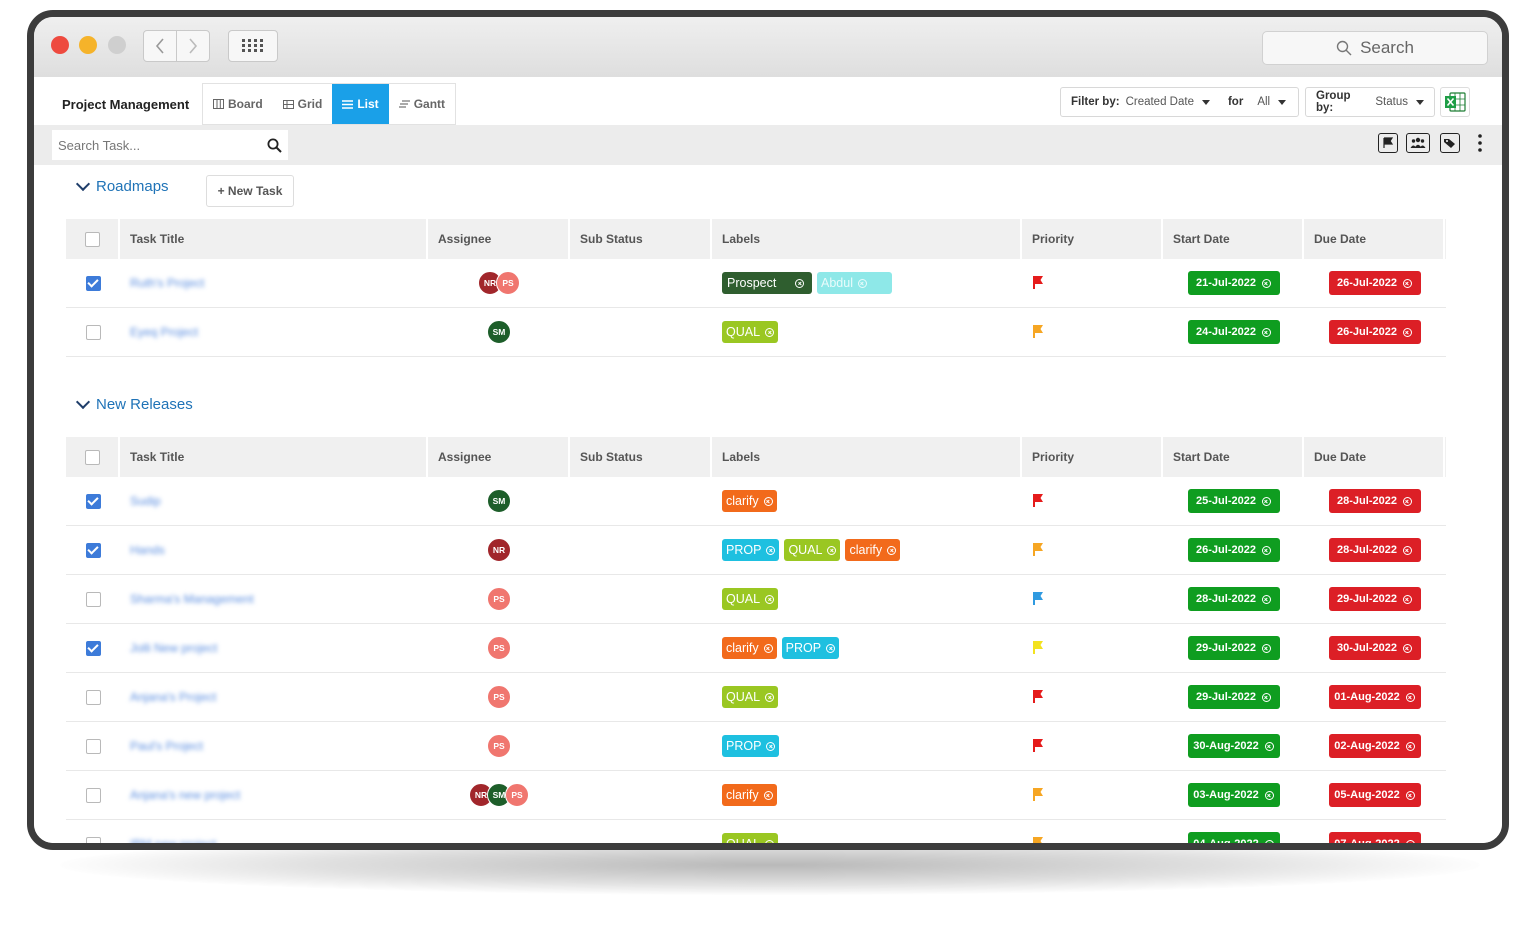  Describe the element at coordinates (88, 45) in the screenshot. I see `minimize-window-button` at that location.